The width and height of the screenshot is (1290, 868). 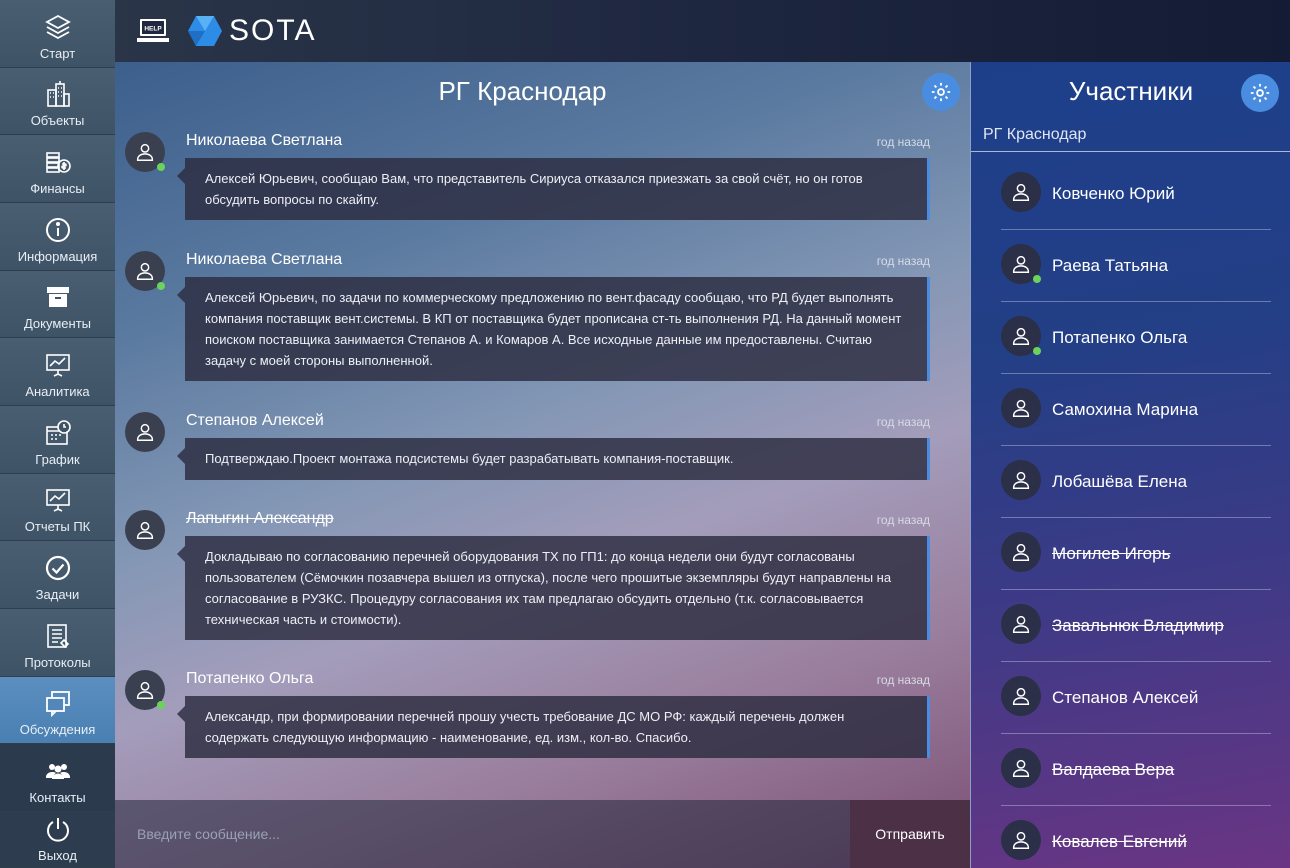 I want to click on participant-item: Валдаева Вера, so click(x=1136, y=770).